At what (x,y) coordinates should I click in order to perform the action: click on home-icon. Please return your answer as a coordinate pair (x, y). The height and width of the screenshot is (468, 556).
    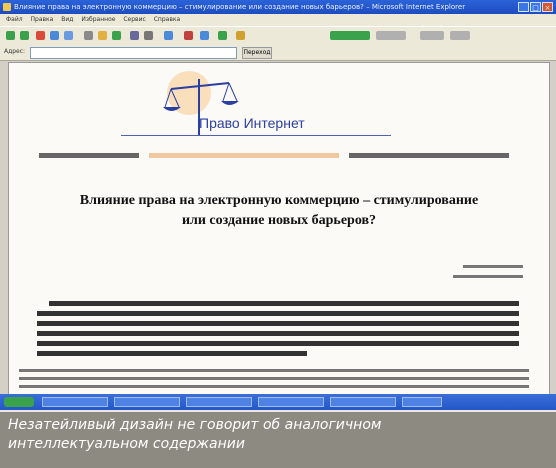
    Looking at the image, I should click on (68, 35).